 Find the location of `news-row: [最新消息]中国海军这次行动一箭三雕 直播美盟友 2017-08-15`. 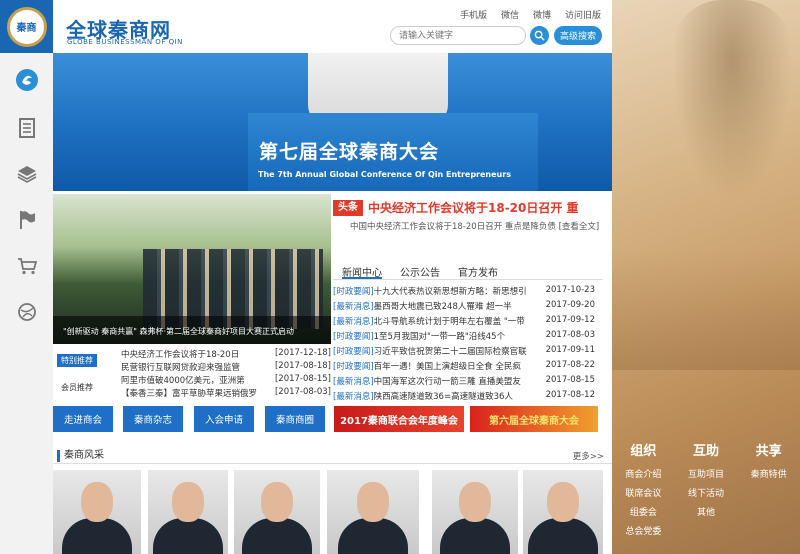

news-row: [最新消息]中国海军这次行动一箭三雕 直播美盟友 2017-08-15 is located at coordinates (464, 381).